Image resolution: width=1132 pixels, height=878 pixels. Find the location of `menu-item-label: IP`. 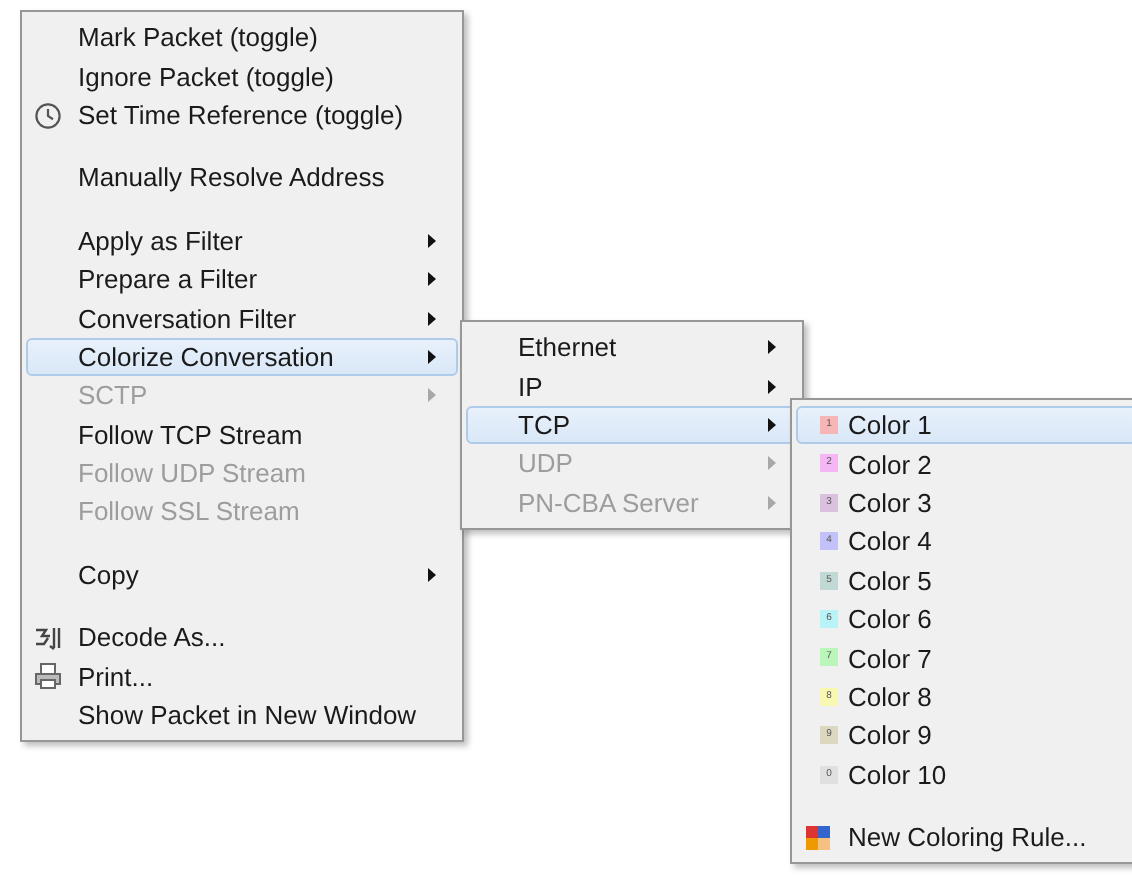

menu-item-label: IP is located at coordinates (531, 386).